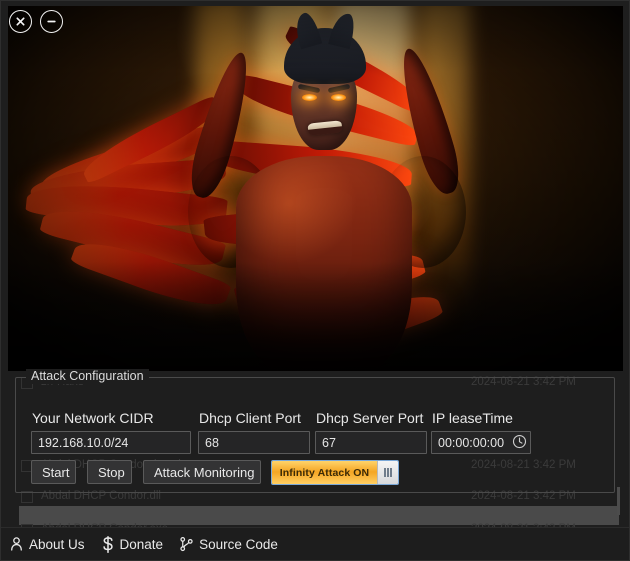  I want to click on source-code-link: Source Code, so click(228, 544).